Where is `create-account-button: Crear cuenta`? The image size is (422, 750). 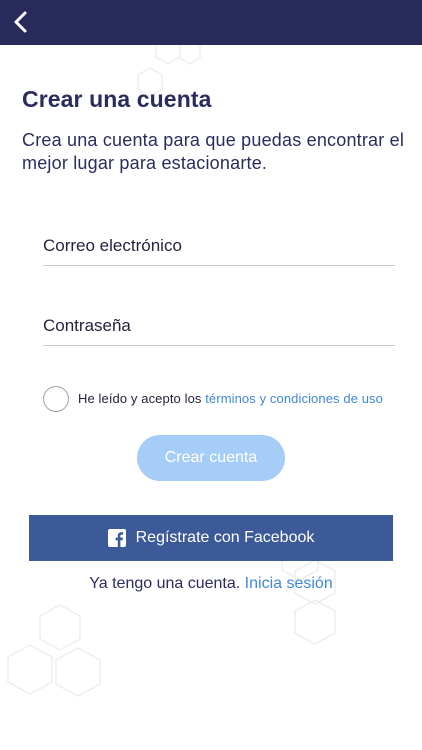 create-account-button: Crear cuenta is located at coordinates (211, 458).